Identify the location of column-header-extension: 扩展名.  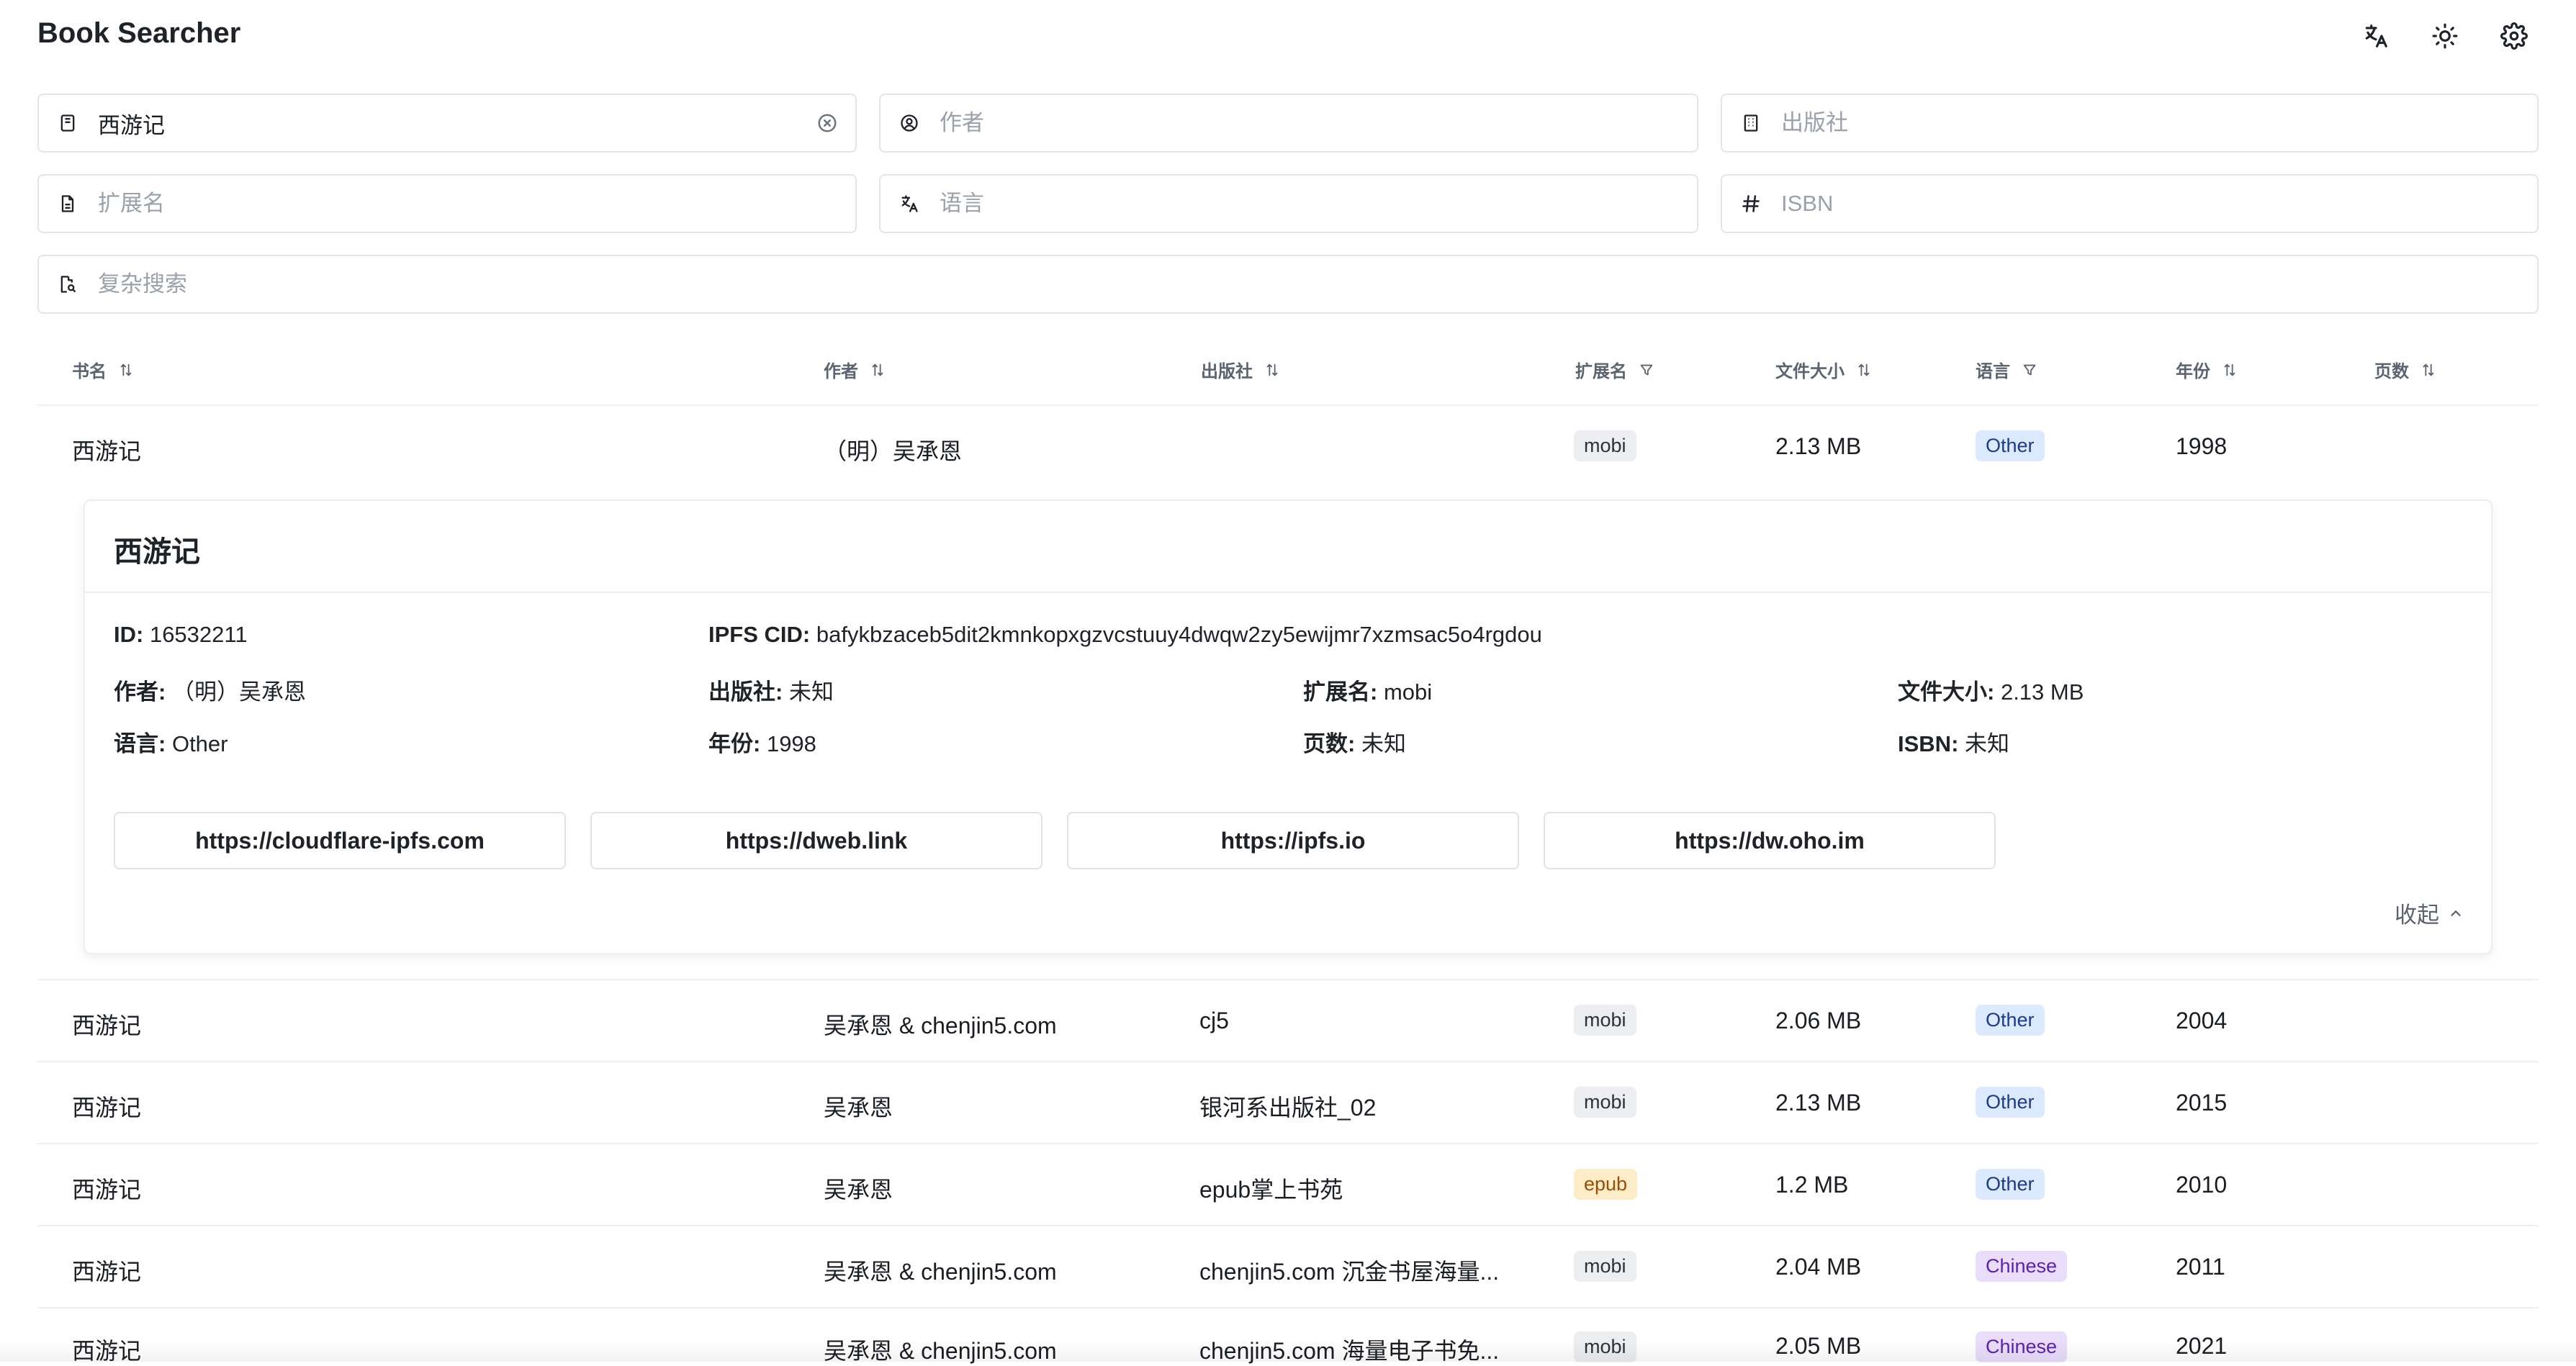
(1614, 370).